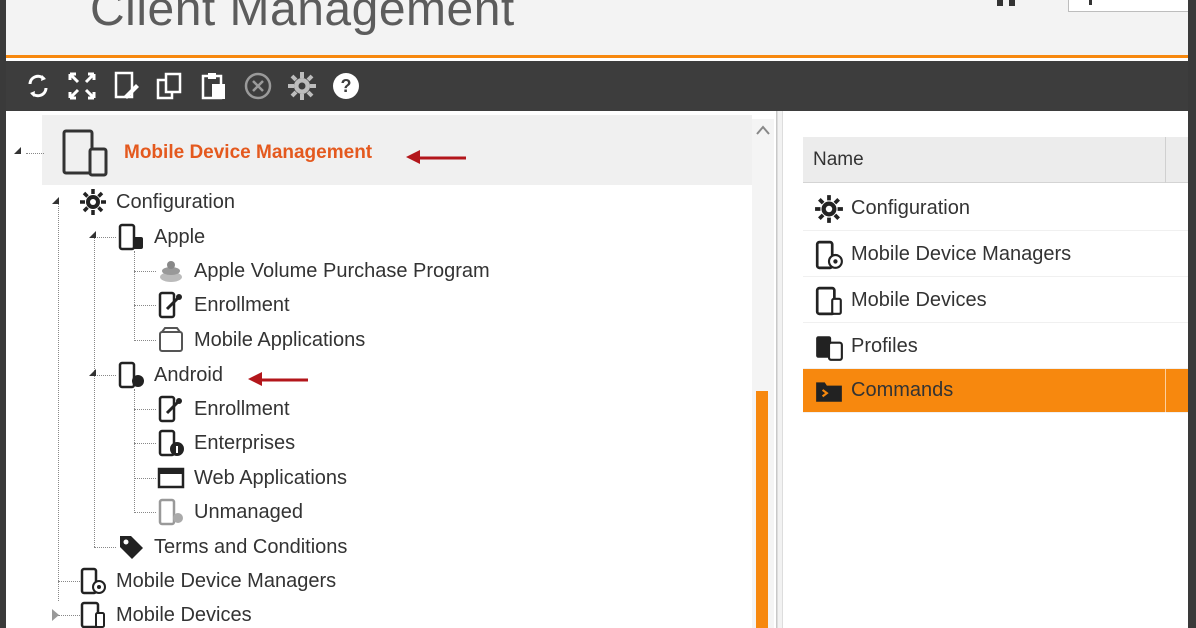 The width and height of the screenshot is (1196, 628). Describe the element at coordinates (17, 150) in the screenshot. I see `expand-toggle-root` at that location.